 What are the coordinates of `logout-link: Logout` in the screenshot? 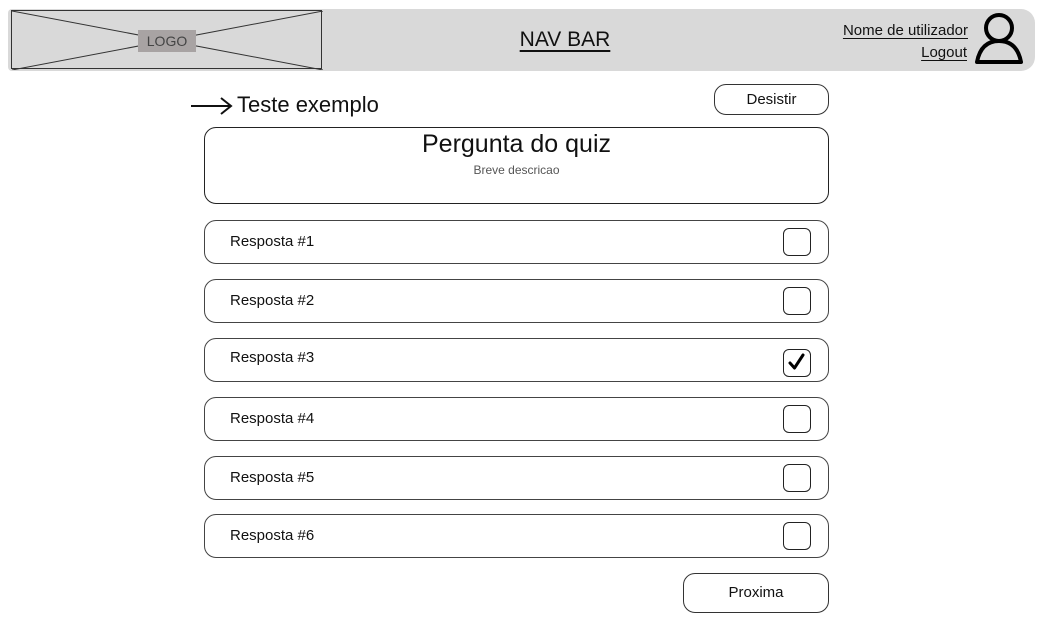 It's located at (944, 52).